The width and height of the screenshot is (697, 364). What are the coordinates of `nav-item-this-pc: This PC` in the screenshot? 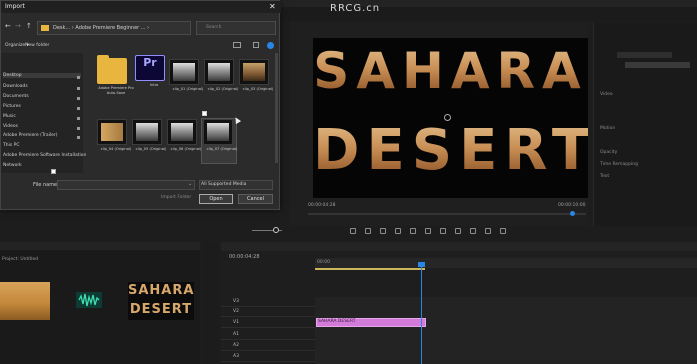 It's located at (11, 145).